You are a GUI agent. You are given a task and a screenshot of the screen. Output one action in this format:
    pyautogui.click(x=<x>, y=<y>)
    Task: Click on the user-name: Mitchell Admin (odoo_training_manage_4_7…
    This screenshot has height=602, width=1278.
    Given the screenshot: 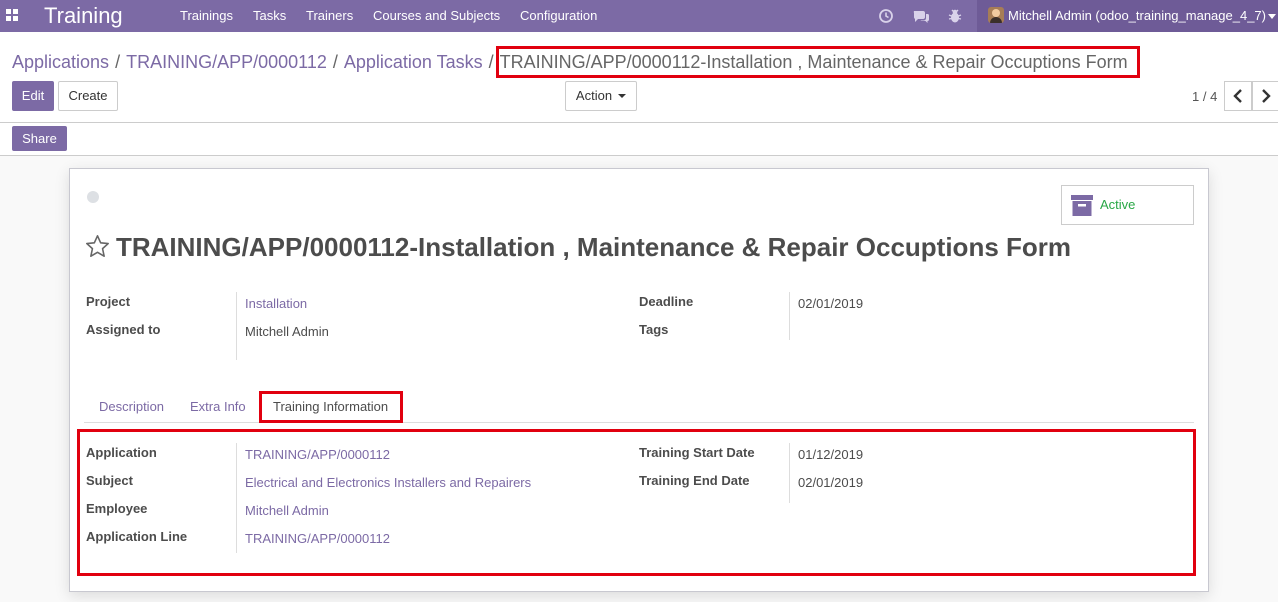 What is the action you would take?
    pyautogui.click(x=1137, y=15)
    